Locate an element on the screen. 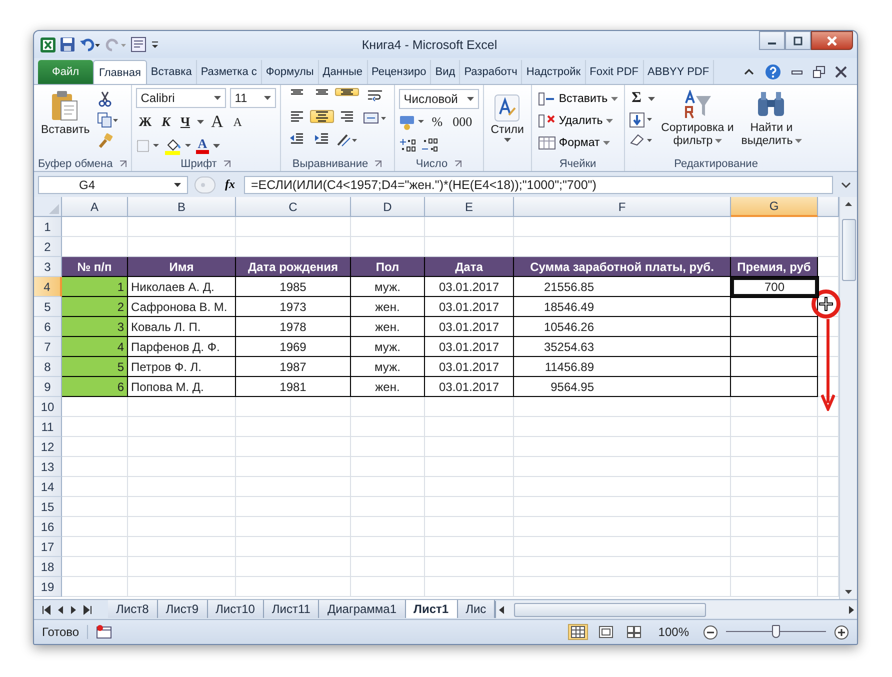 The image size is (892, 677). insert-function-button: fx is located at coordinates (230, 184).